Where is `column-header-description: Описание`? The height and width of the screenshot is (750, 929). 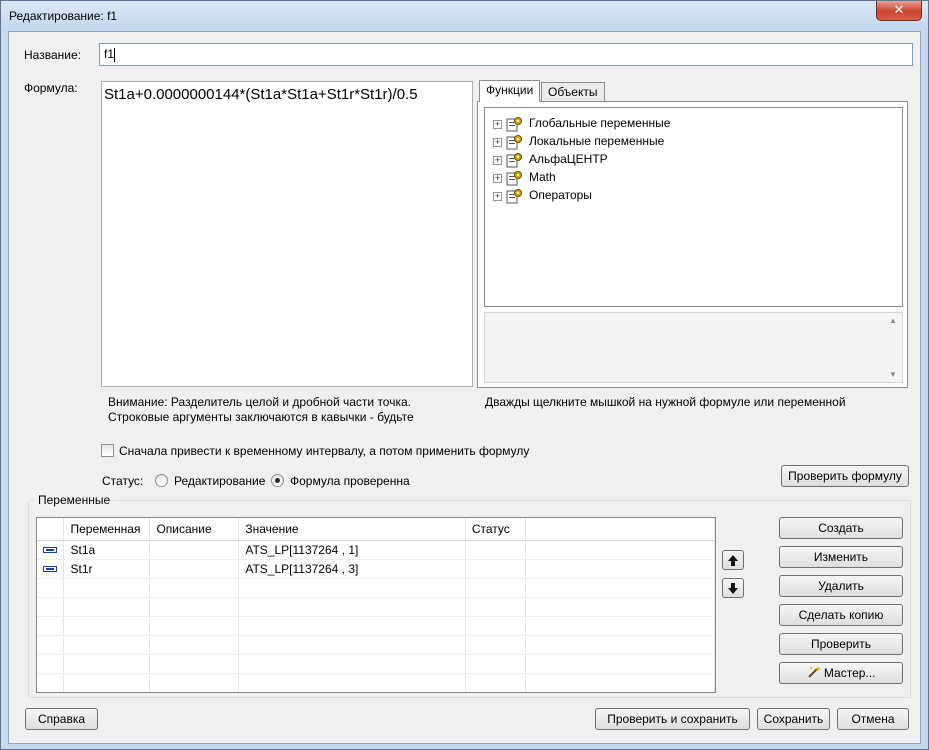
column-header-description: Описание is located at coordinates (194, 529).